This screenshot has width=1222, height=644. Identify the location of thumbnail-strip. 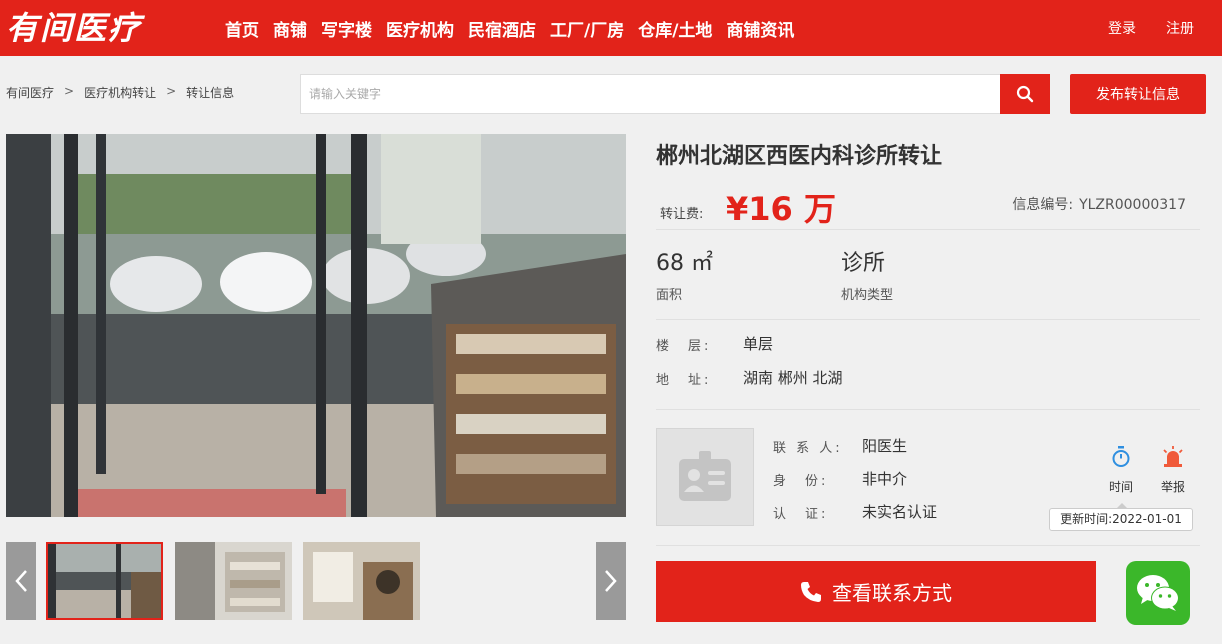
(316, 581).